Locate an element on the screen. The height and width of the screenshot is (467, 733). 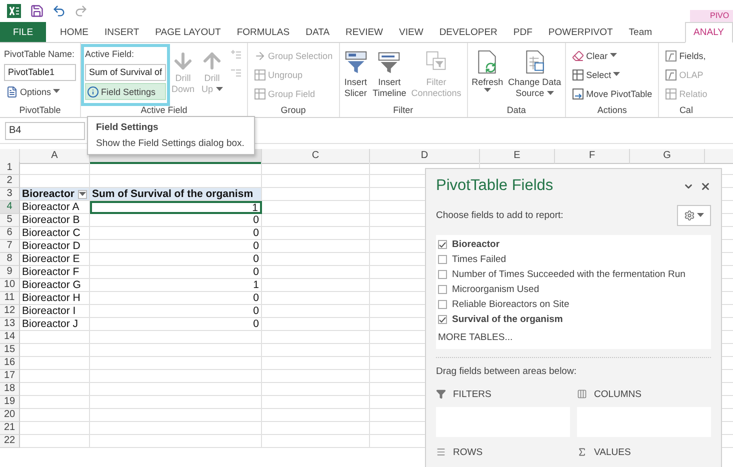
ribbon-button: Insert Slicer is located at coordinates (356, 73).